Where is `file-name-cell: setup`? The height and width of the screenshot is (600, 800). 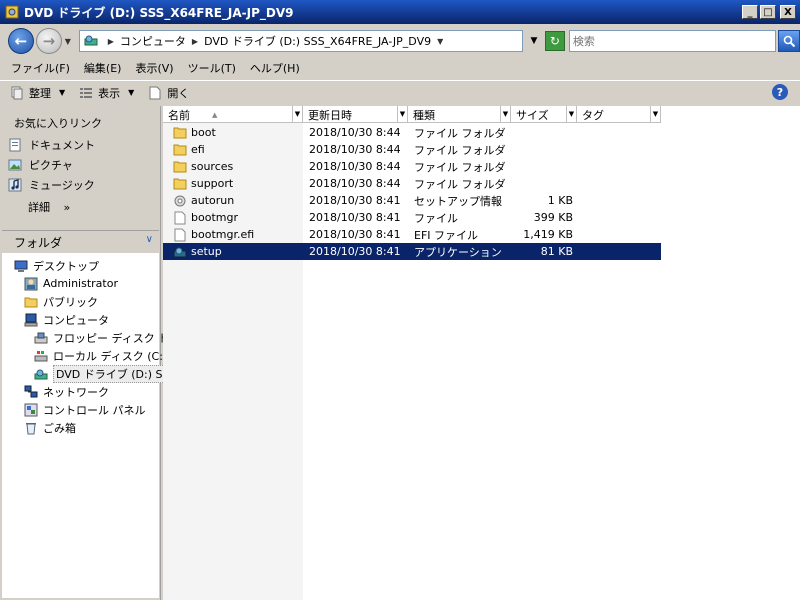
file-name-cell: setup is located at coordinates (233, 252).